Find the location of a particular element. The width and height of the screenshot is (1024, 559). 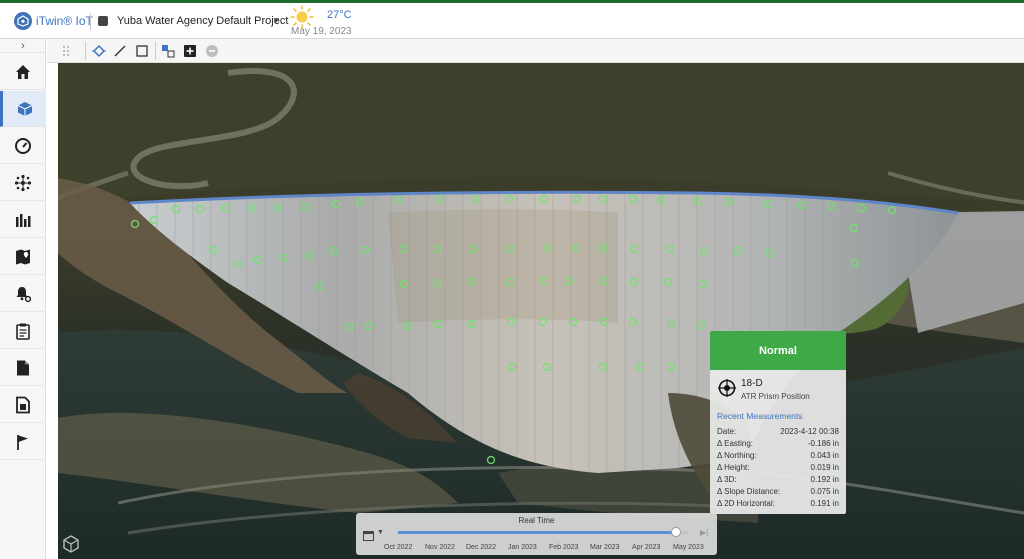

bell-settings-icon is located at coordinates (24, 294).